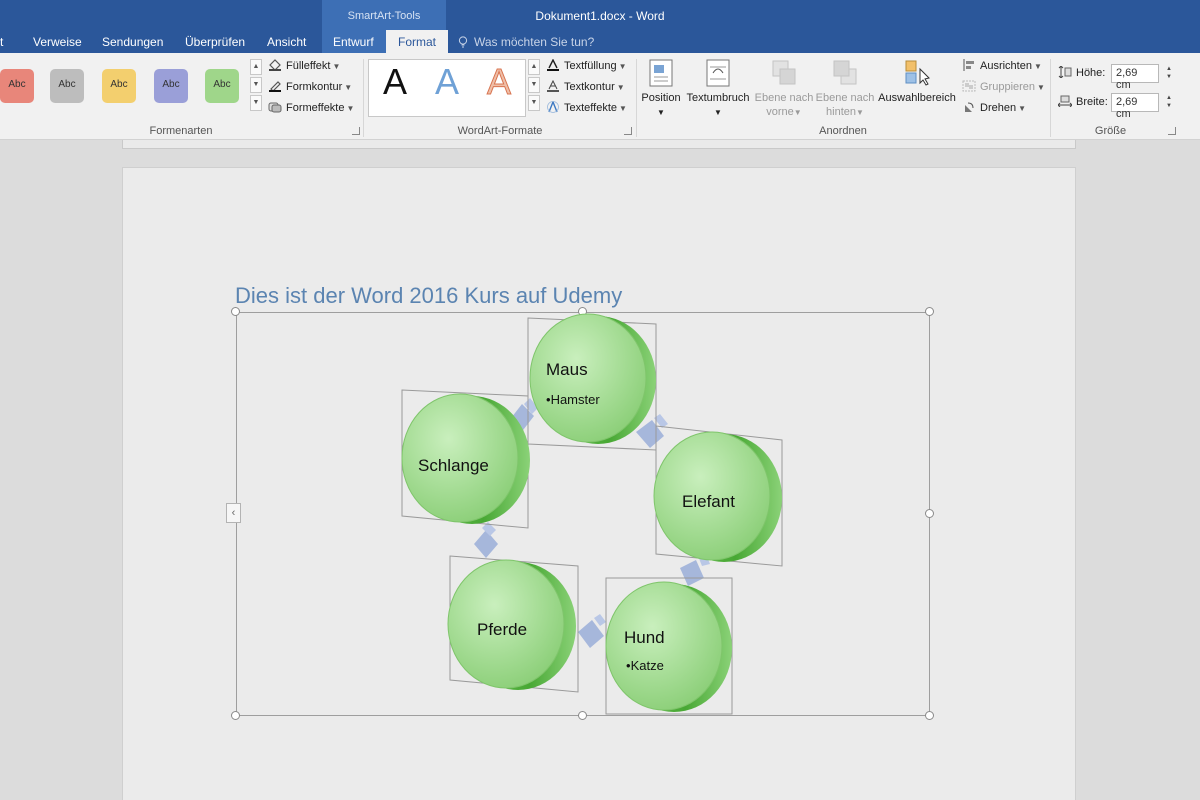 Image resolution: width=1200 pixels, height=800 pixels. What do you see at coordinates (534, 85) in the screenshot?
I see `wordart-scroll-down: ▼` at bounding box center [534, 85].